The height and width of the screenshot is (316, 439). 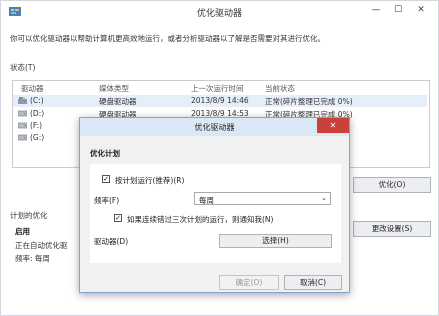 What do you see at coordinates (36, 125) in the screenshot?
I see `drive-name: (F:)` at bounding box center [36, 125].